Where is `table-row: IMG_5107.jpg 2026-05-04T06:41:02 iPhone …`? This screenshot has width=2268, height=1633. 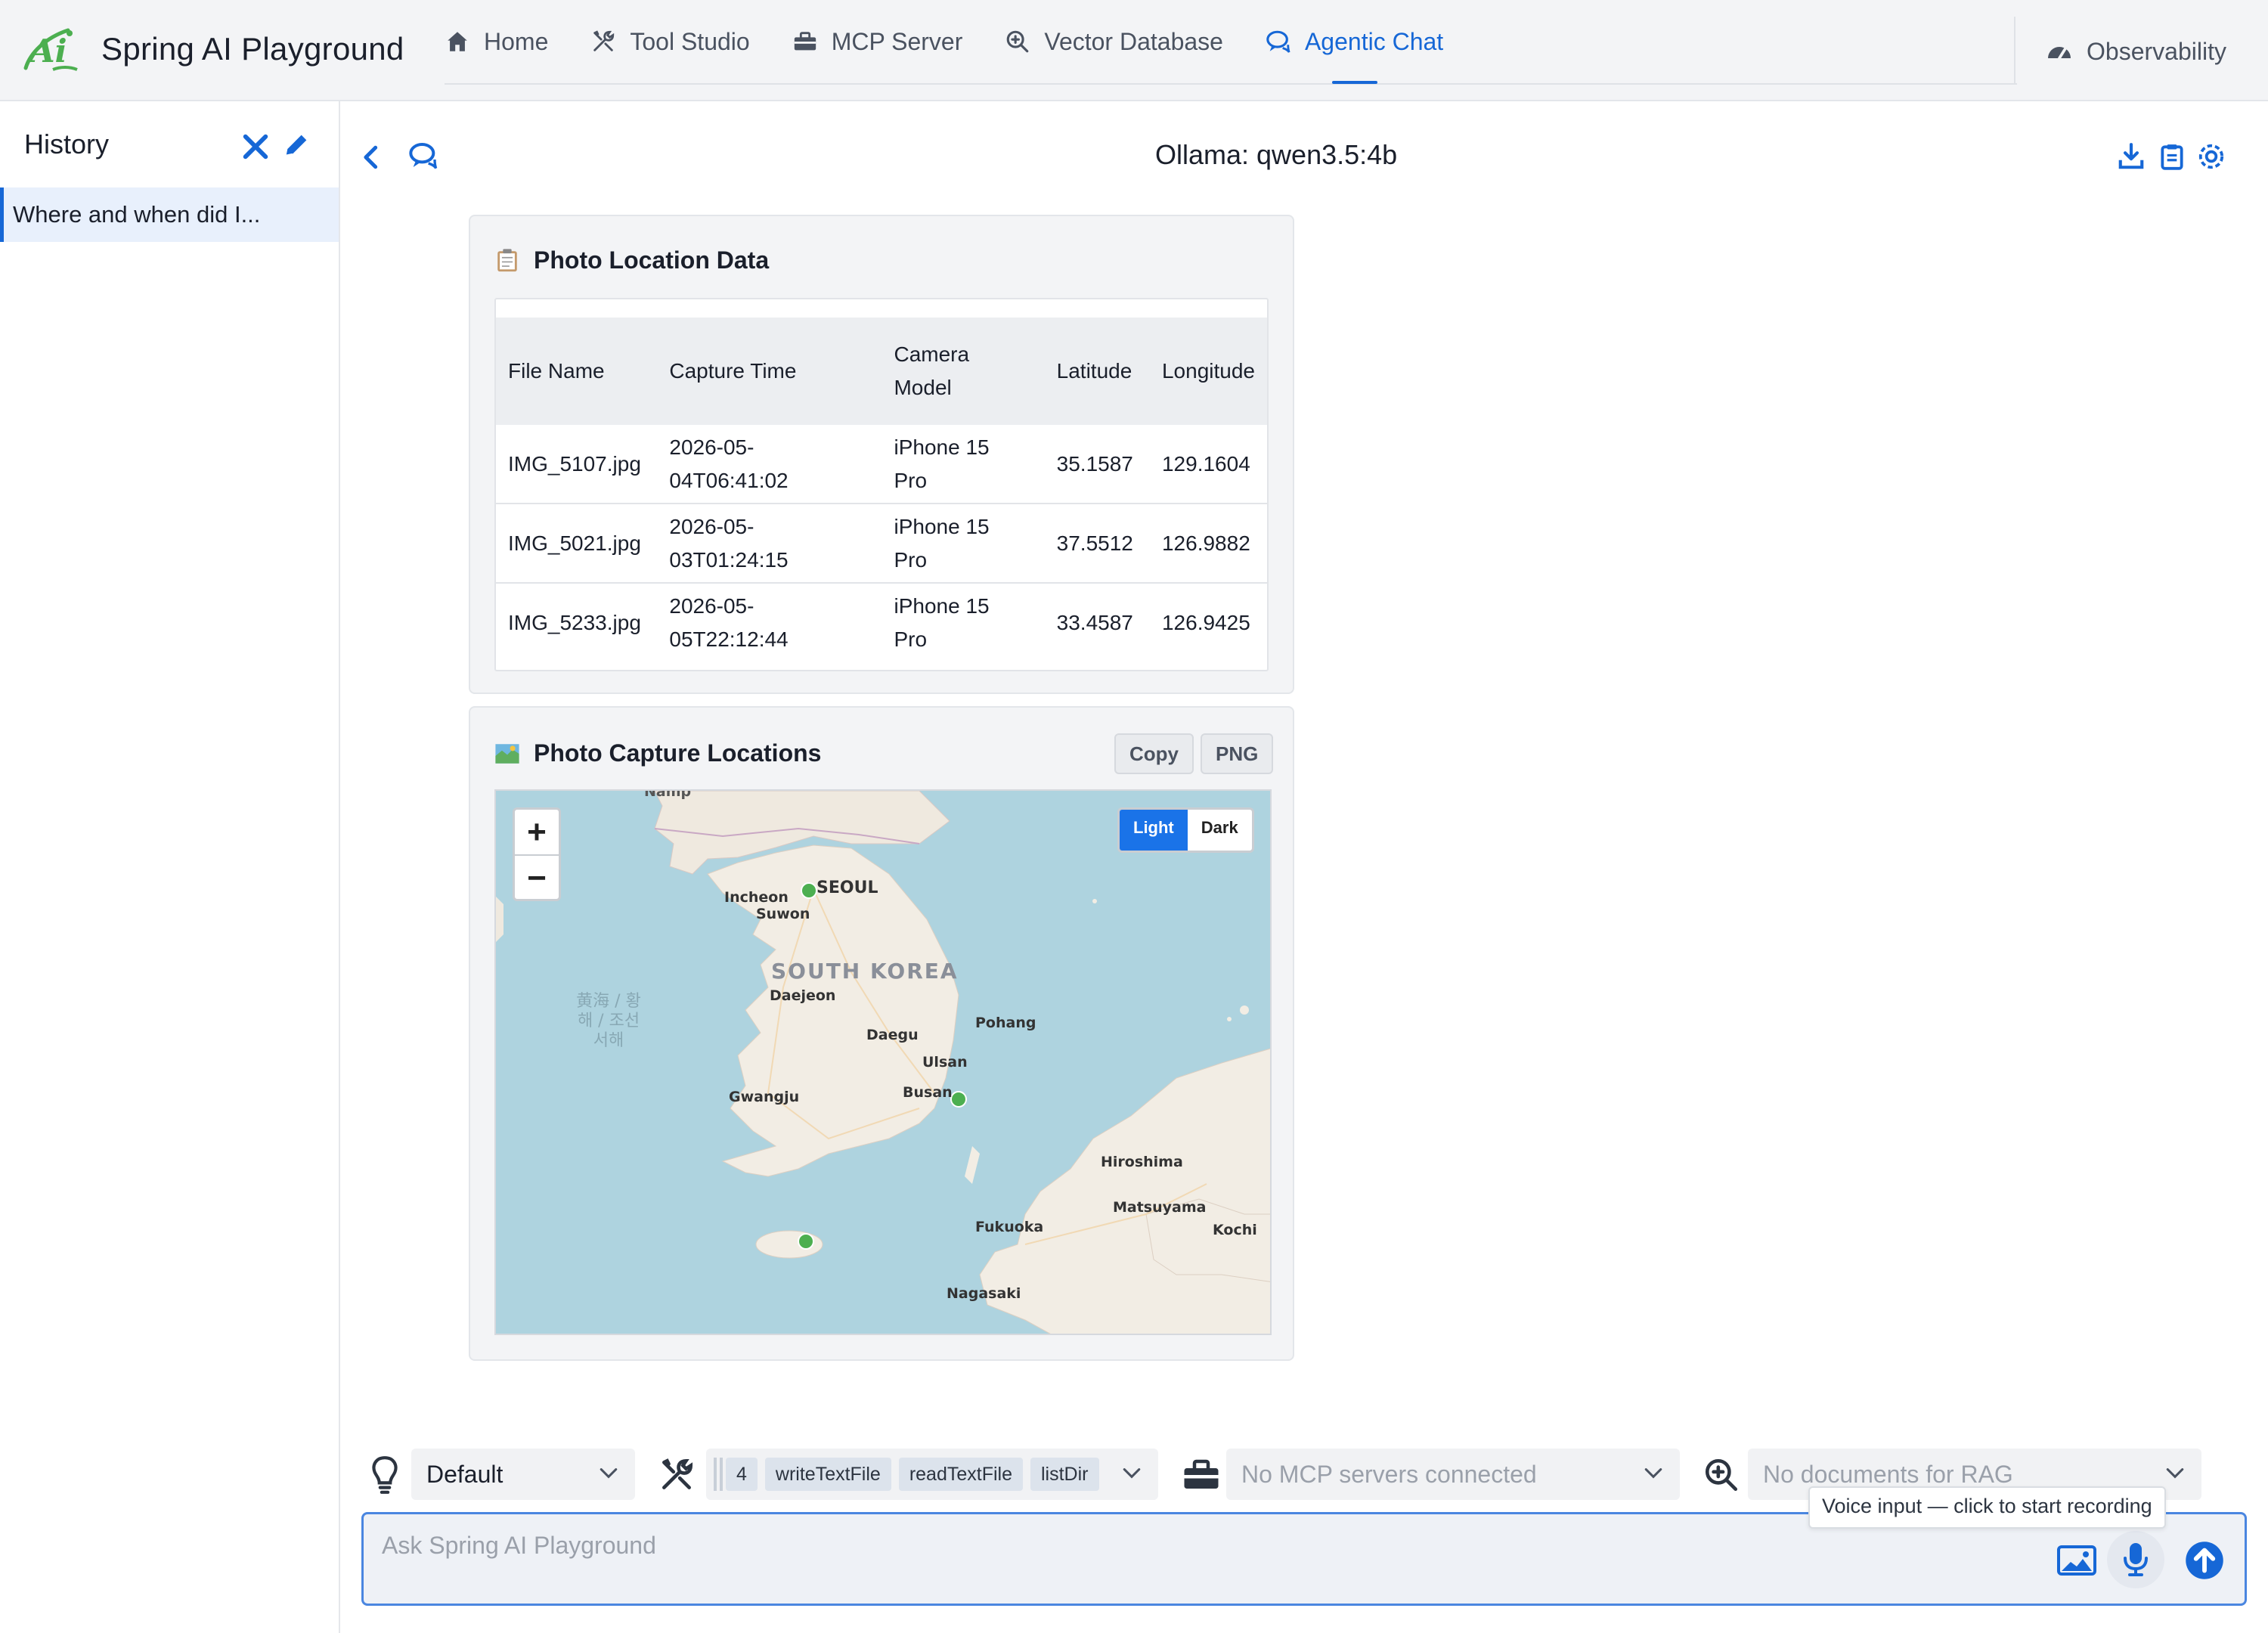
table-row: IMG_5107.jpg 2026-05-04T06:41:02 iPhone … is located at coordinates (881, 464).